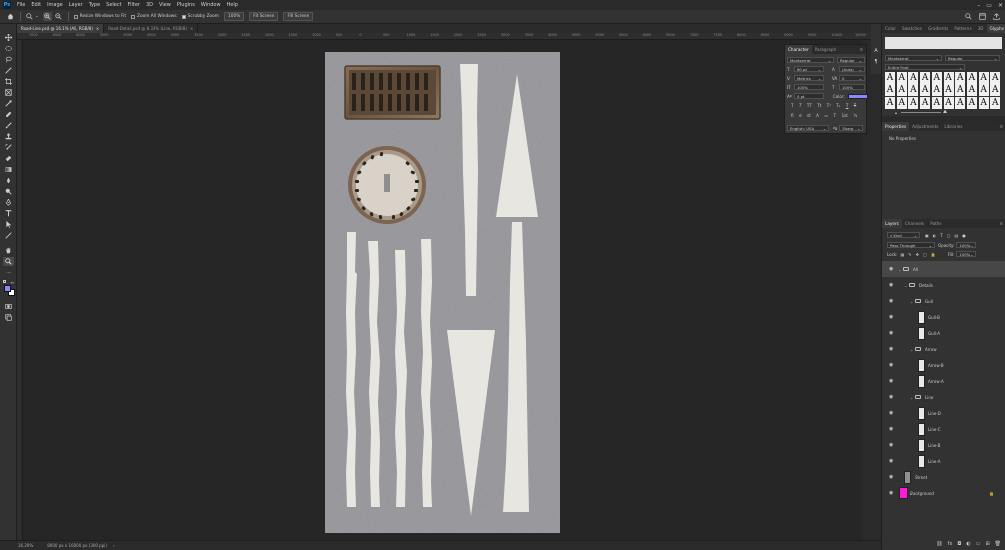 This screenshot has height=550, width=1005. What do you see at coordinates (800, 115) in the screenshot?
I see `old-style-button: ơ` at bounding box center [800, 115].